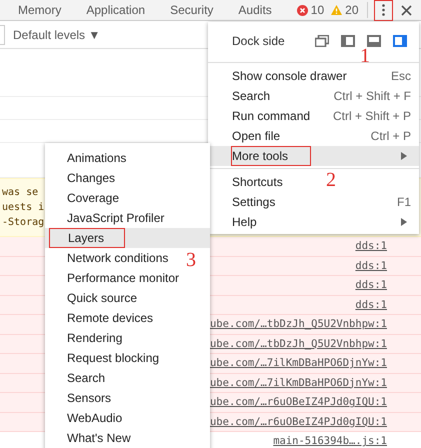 The image size is (421, 448). Describe the element at coordinates (20, 193) in the screenshot. I see `warning-text: was se` at that location.